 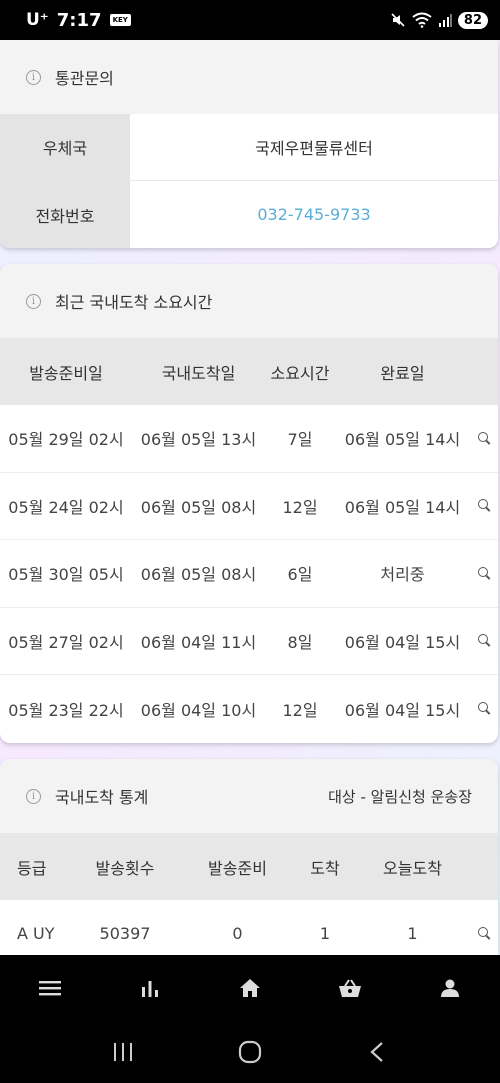 What do you see at coordinates (66, 710) in the screenshot?
I see `ready-date: 05월 23일 22시` at bounding box center [66, 710].